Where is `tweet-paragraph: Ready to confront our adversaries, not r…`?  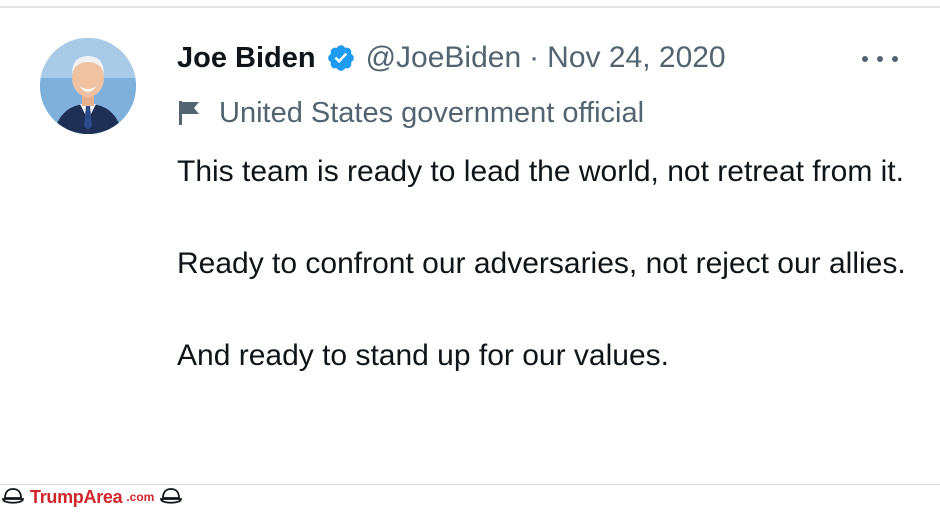
tweet-paragraph: Ready to confront our adversaries, not r… is located at coordinates (541, 263).